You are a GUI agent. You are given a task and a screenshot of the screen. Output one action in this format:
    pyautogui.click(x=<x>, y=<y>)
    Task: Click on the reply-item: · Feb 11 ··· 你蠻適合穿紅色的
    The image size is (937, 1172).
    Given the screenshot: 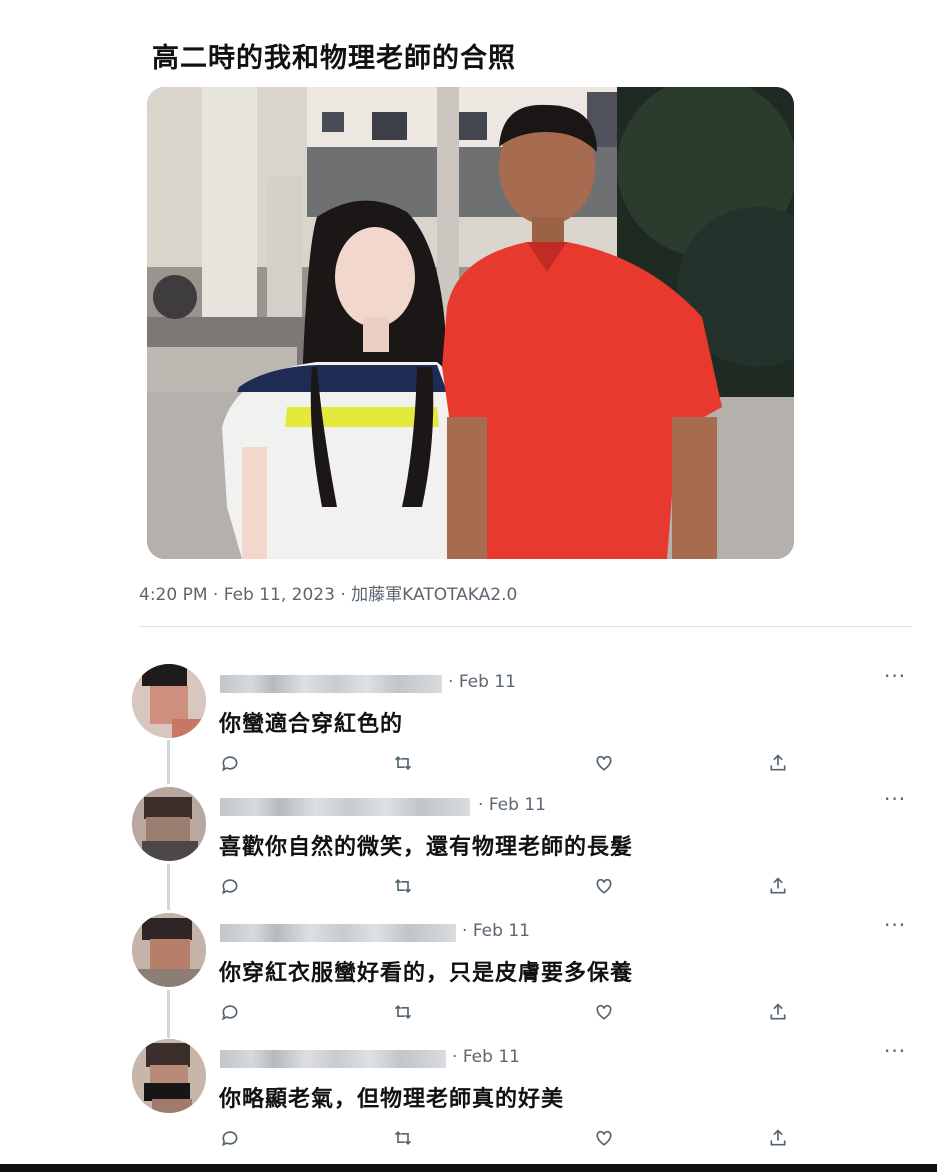 What is the action you would take?
    pyautogui.click(x=468, y=724)
    